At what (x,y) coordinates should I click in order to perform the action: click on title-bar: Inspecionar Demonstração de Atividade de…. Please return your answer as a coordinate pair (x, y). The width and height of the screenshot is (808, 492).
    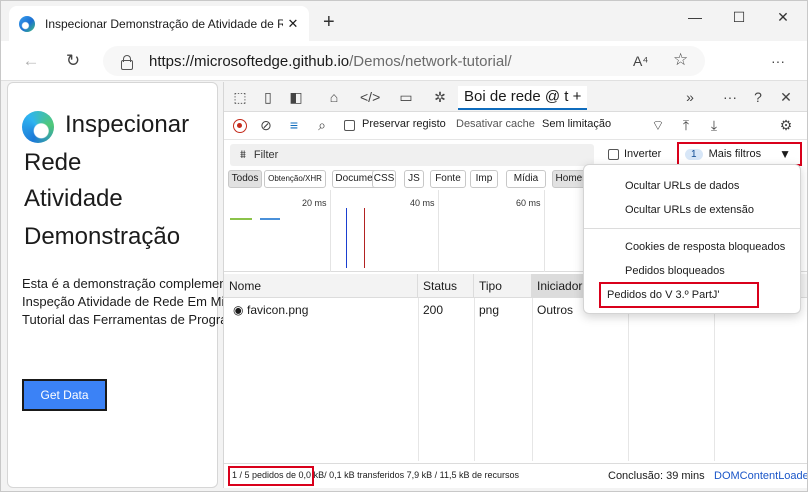
    Looking at the image, I should click on (404, 21).